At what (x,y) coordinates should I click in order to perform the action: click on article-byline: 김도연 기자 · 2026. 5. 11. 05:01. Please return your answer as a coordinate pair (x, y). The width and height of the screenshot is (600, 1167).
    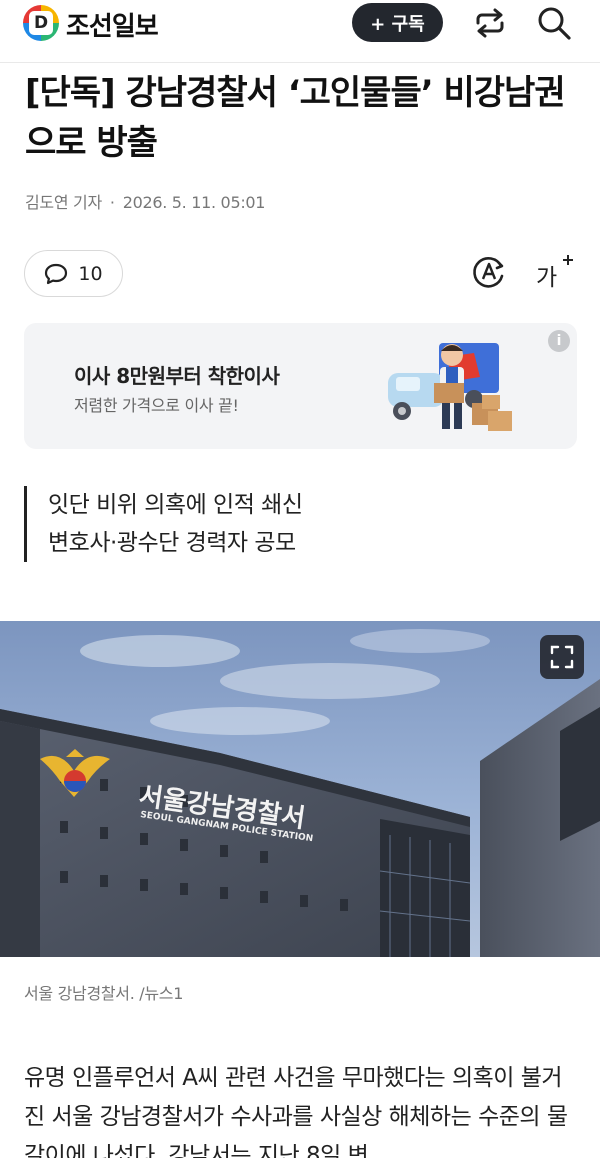
    Looking at the image, I should click on (145, 201).